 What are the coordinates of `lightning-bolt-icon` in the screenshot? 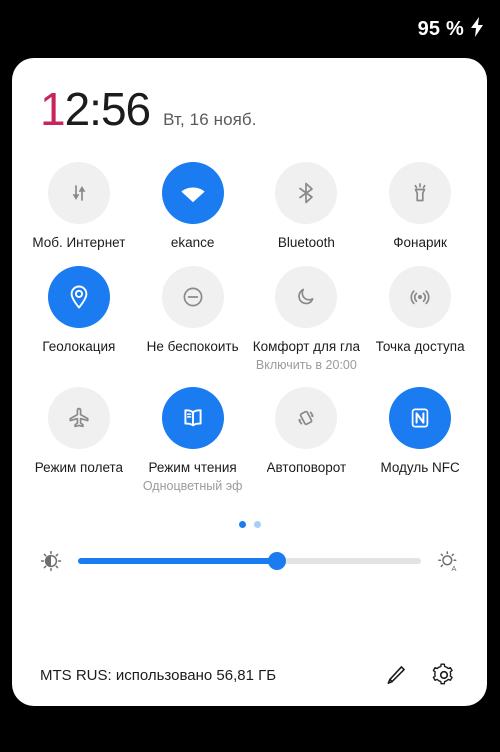 It's located at (477, 29).